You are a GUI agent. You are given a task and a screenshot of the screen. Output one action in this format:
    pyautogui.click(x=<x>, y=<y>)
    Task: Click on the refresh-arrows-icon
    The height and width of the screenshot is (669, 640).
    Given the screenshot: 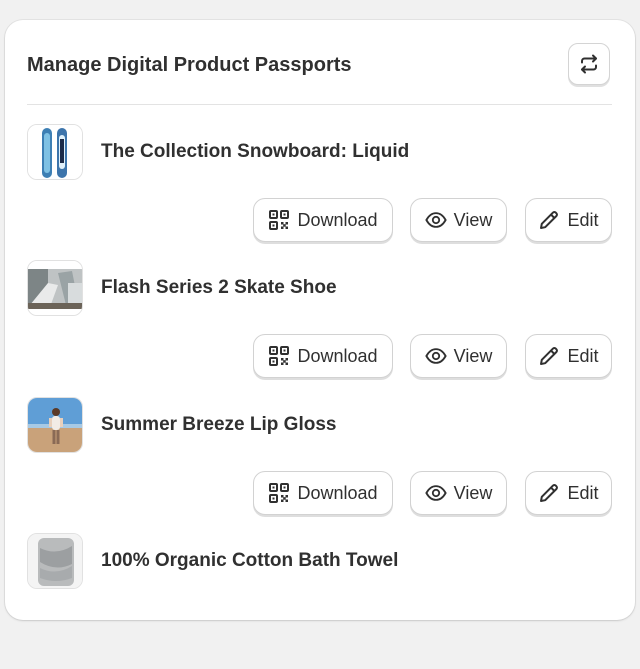 What is the action you would take?
    pyautogui.click(x=589, y=64)
    